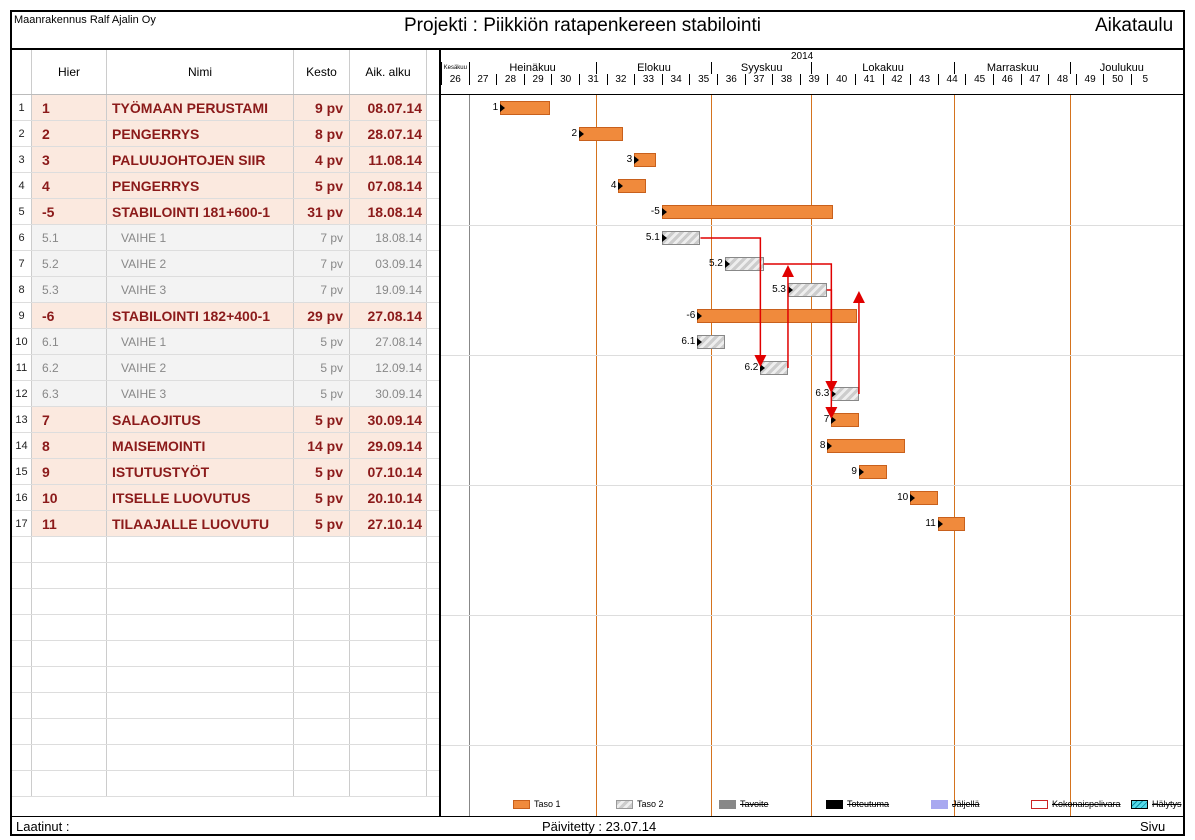 This screenshot has height=840, width=1195. I want to click on task-duration: 8 pv, so click(322, 133).